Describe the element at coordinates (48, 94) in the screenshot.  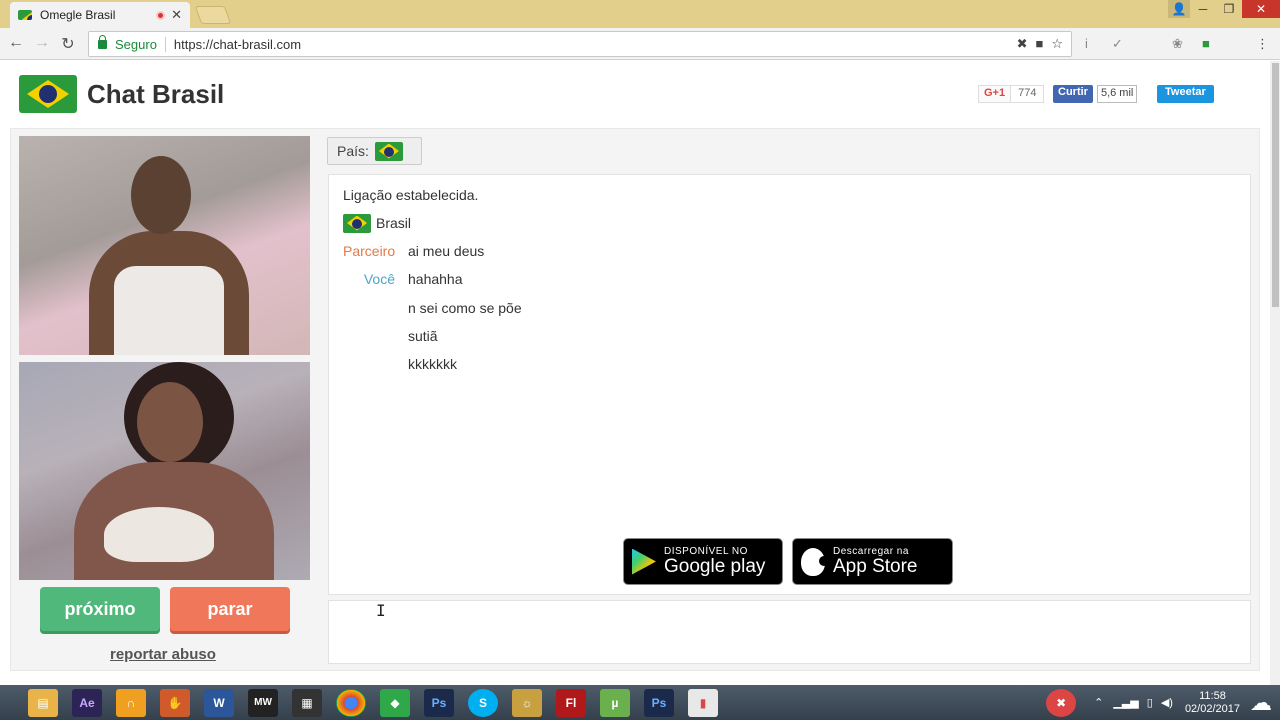
I see `brazil-flag-logo` at that location.